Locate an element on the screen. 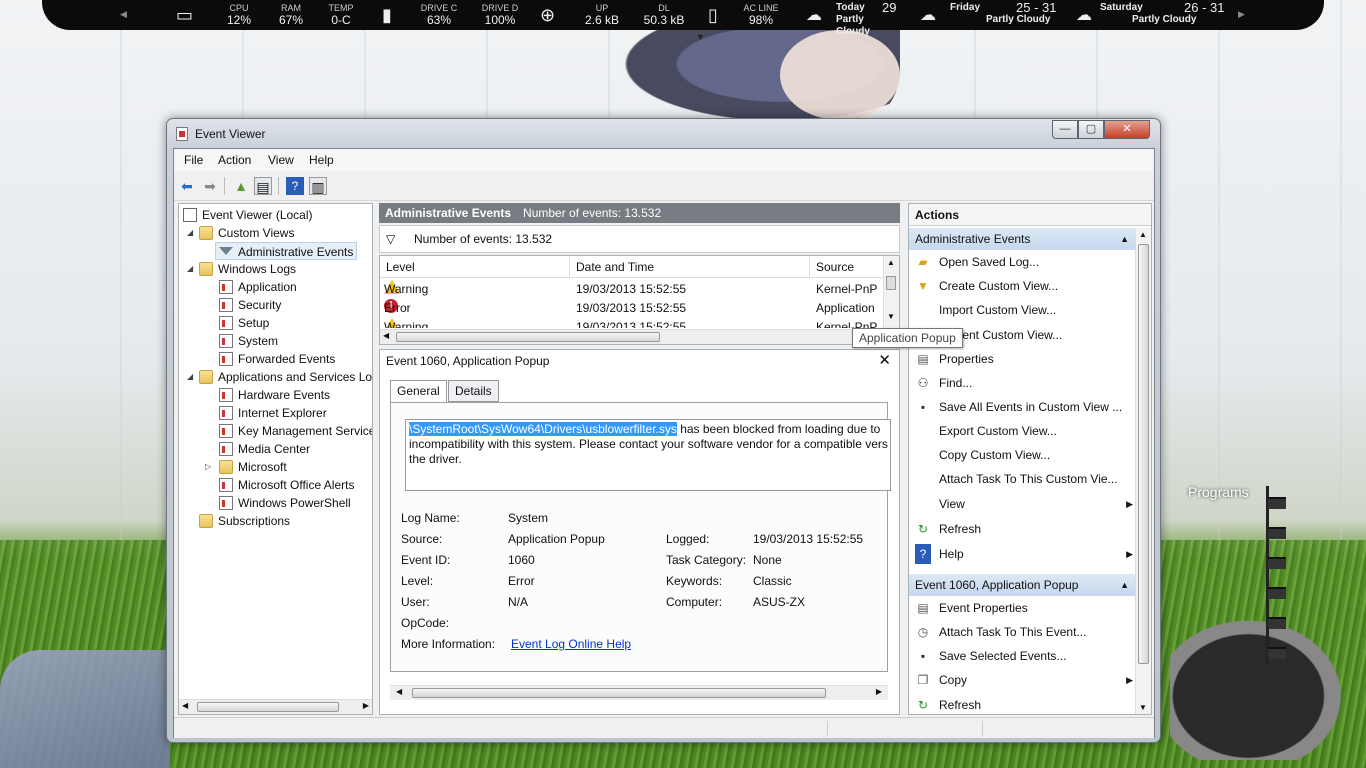 This screenshot has width=1366, height=768. left-arrow-icon: ◀ is located at coordinates (123, 14).